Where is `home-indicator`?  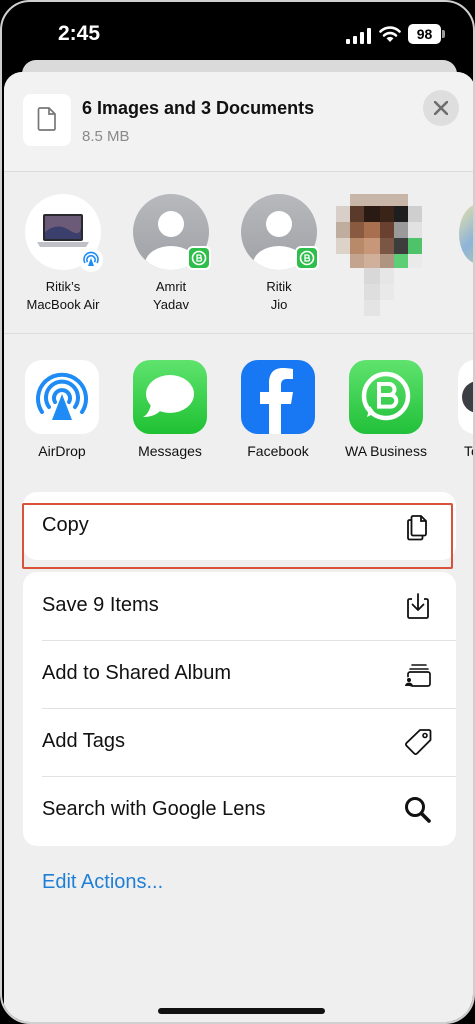
home-indicator is located at coordinates (241, 1011).